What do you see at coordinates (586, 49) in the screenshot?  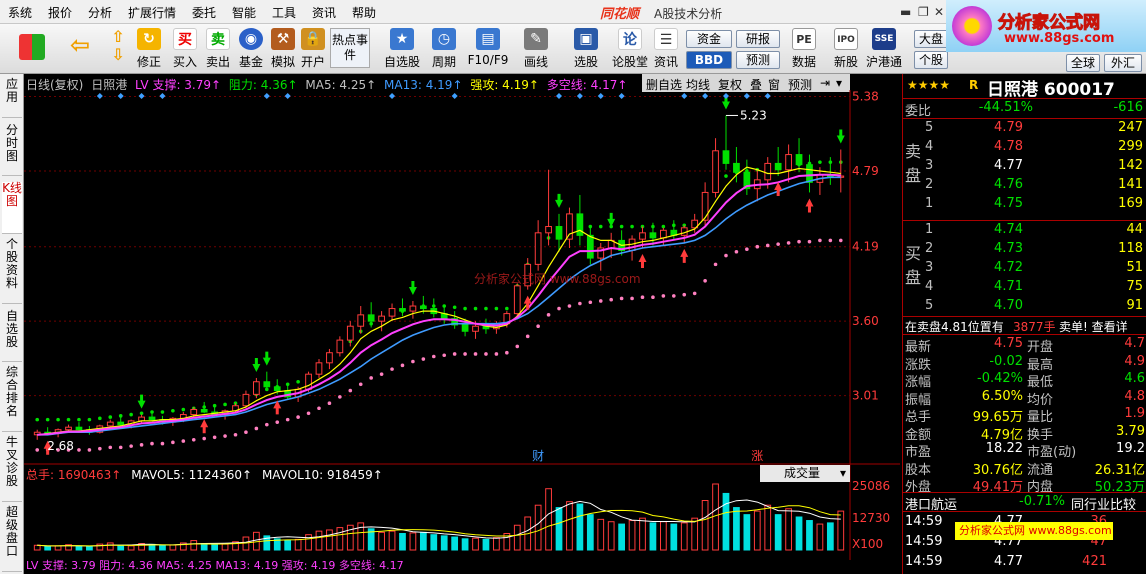 I see `select-stock-button: ▣ 选股` at bounding box center [586, 49].